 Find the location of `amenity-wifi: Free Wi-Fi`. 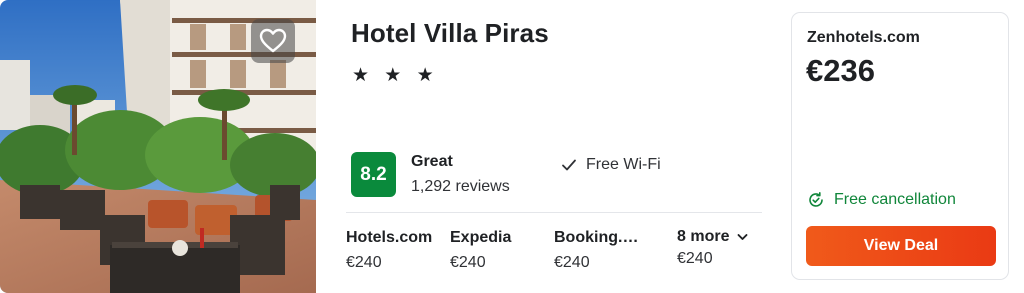

amenity-wifi: Free Wi-Fi is located at coordinates (611, 165).